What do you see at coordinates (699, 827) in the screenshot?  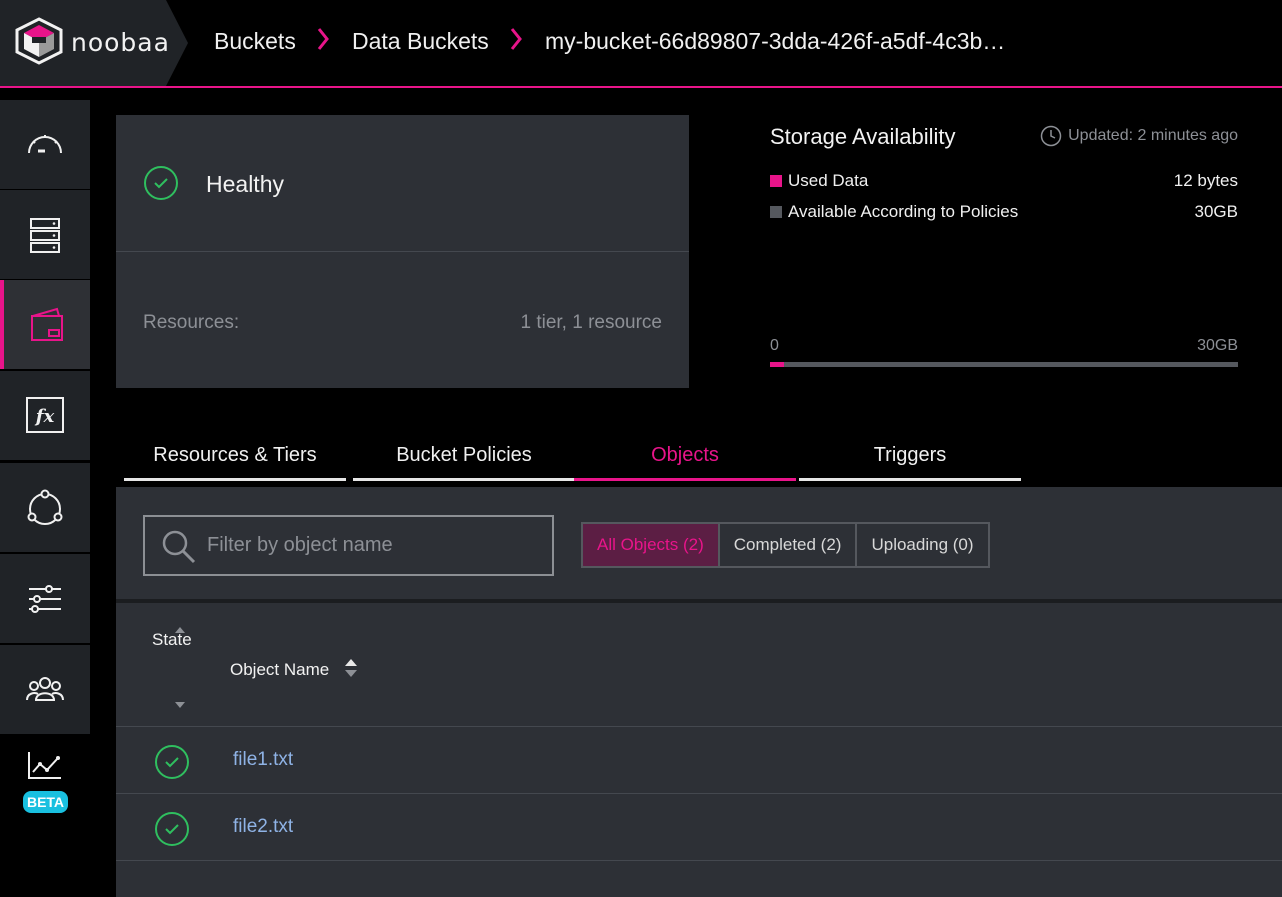 I see `table-row: file2.txt` at bounding box center [699, 827].